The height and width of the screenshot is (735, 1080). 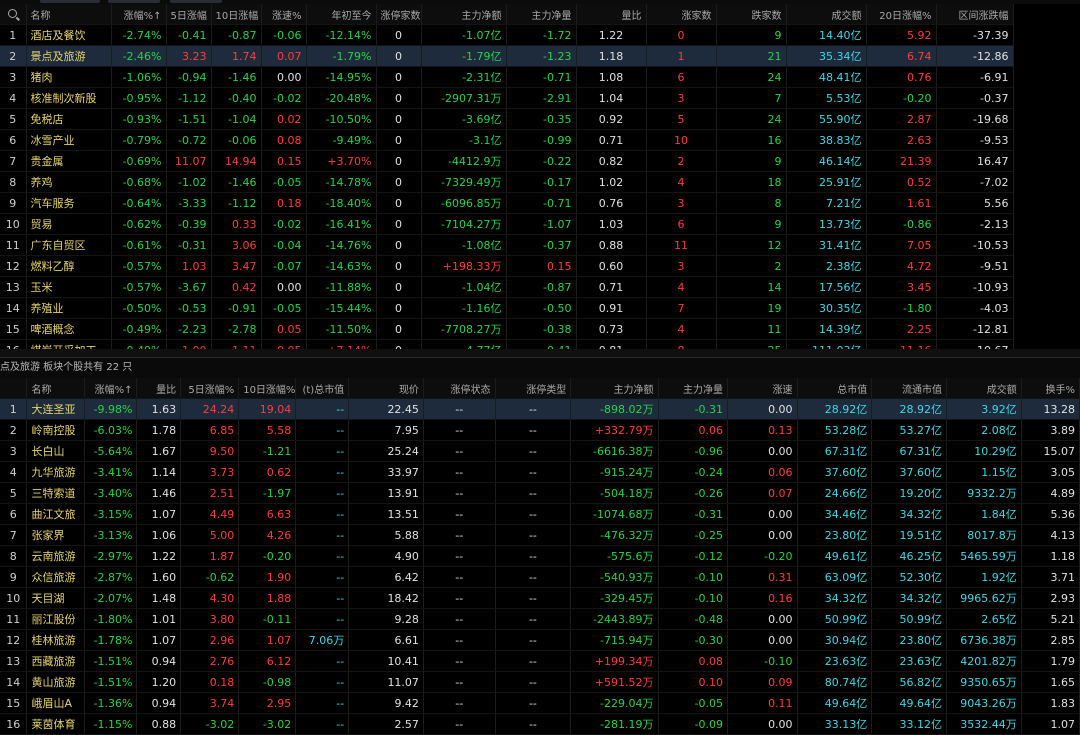 What do you see at coordinates (111, 598) in the screenshot?
I see `cell: -2.07%` at bounding box center [111, 598].